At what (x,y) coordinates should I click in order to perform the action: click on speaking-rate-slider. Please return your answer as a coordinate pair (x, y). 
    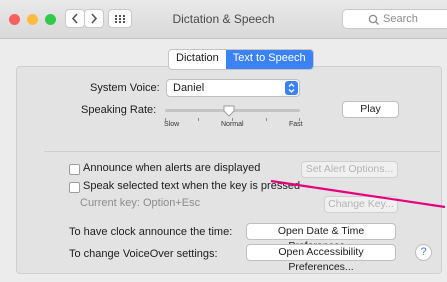
    Looking at the image, I should click on (232, 113).